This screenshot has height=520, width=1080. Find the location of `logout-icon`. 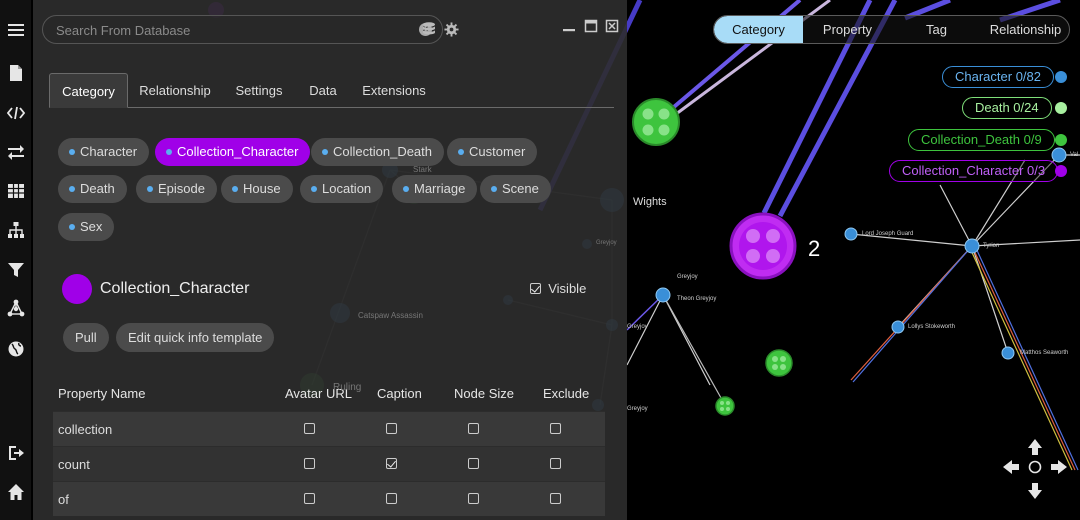

logout-icon is located at coordinates (16, 453).